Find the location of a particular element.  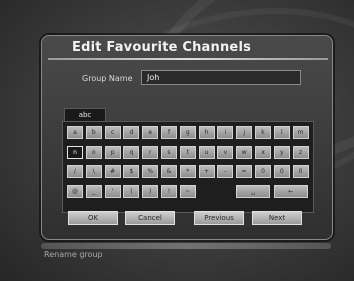

key-s: s is located at coordinates (169, 152).